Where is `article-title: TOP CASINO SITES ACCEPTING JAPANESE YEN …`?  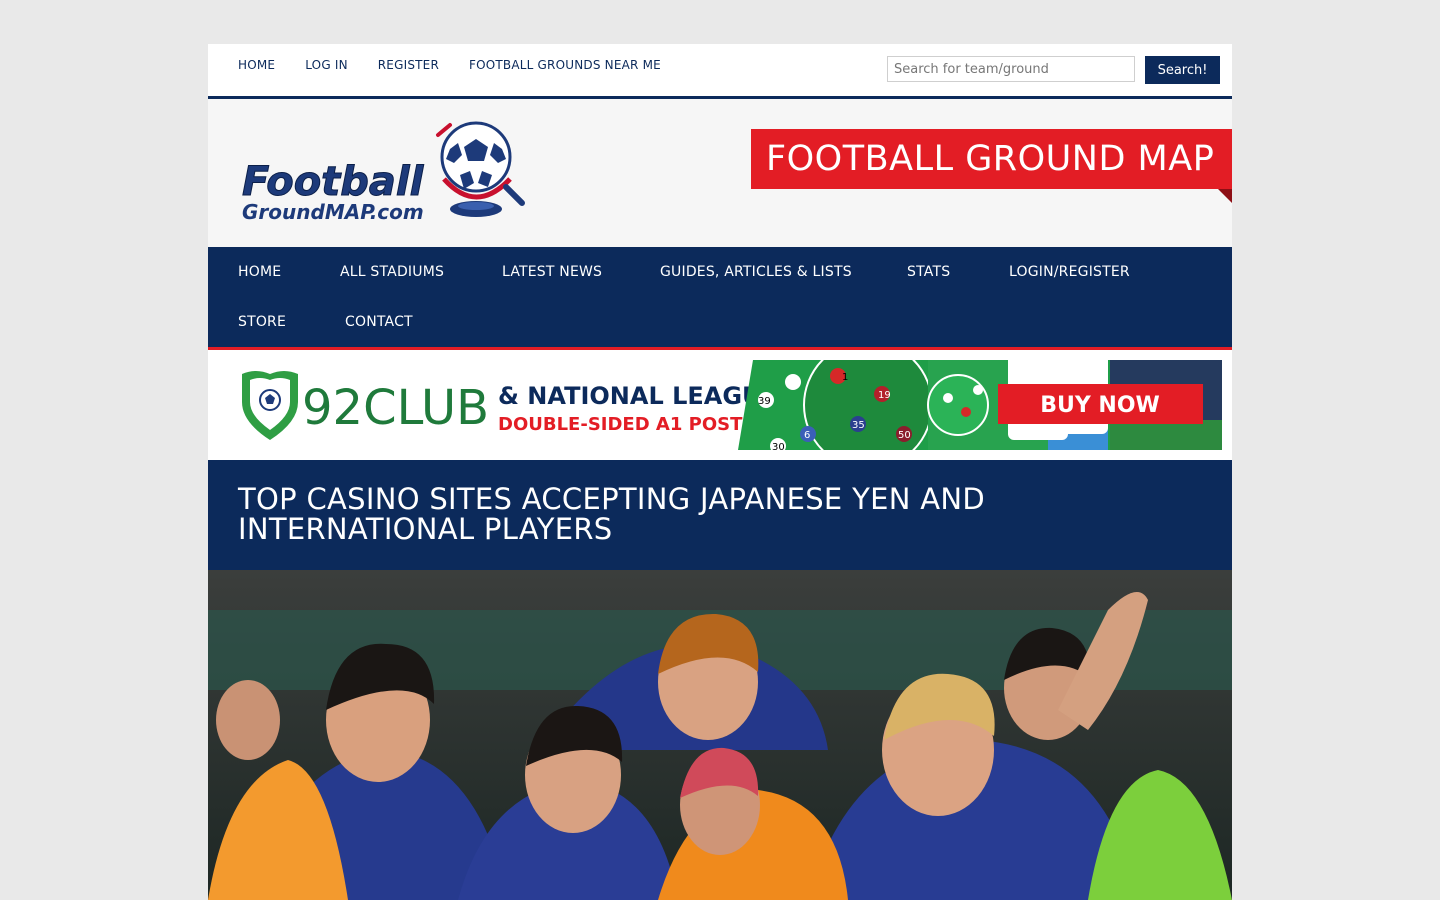
article-title: TOP CASINO SITES ACCEPTING JAPANESE YEN … is located at coordinates (611, 514).